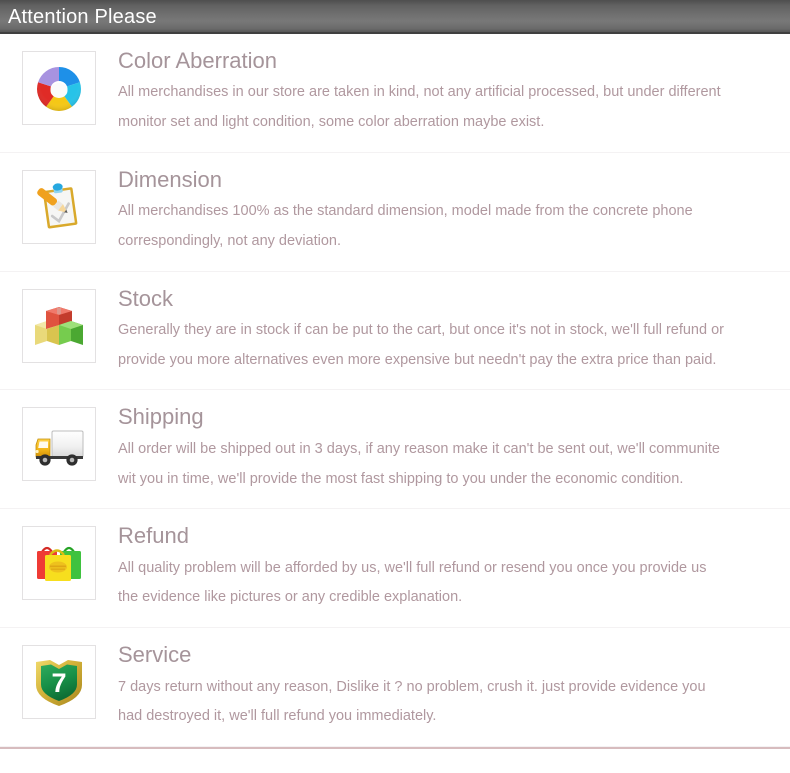  I want to click on shopping-bags-icon-frame, so click(59, 563).